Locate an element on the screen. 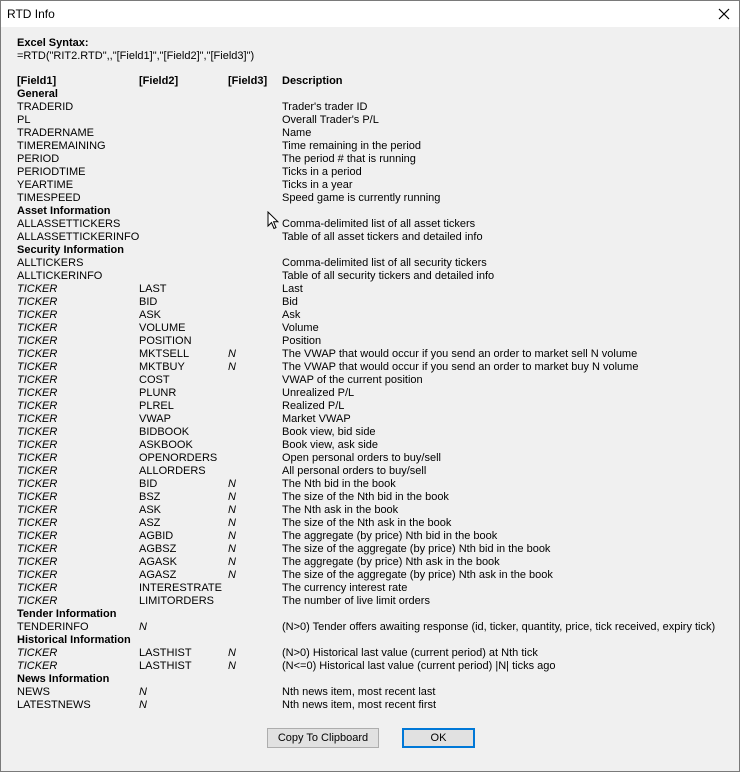  field2-cell: ASK is located at coordinates (150, 315).